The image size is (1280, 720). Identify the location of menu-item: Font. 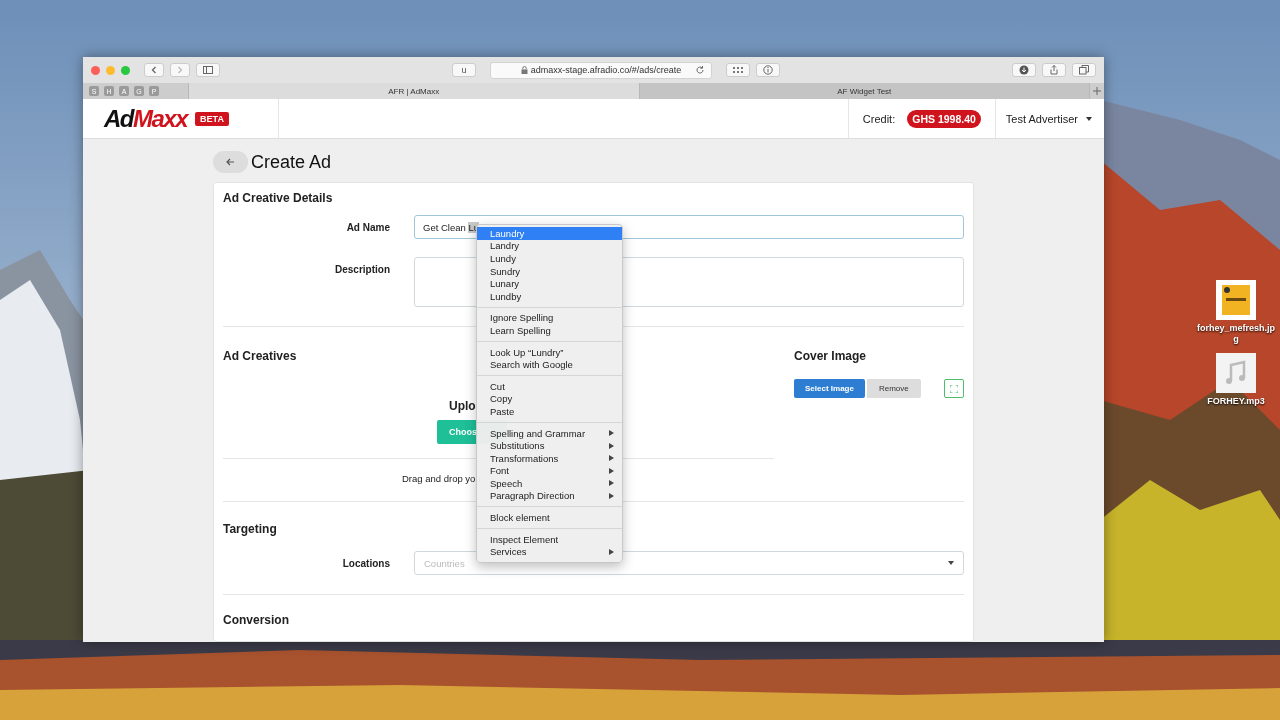
(549, 471).